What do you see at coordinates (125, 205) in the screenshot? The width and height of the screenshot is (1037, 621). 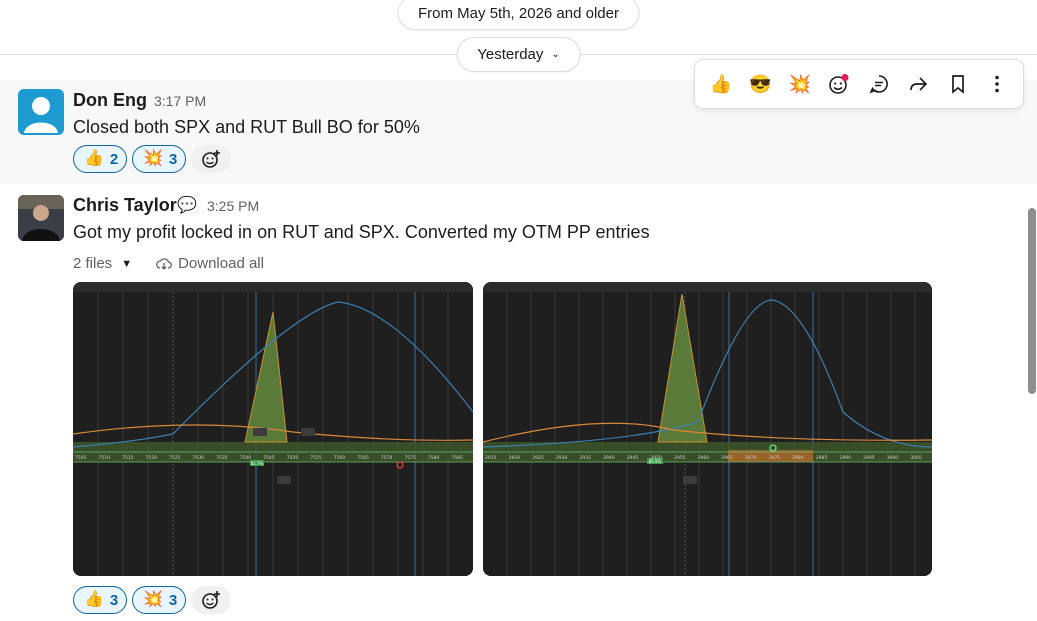 I see `sender-name: Chris Taylor` at bounding box center [125, 205].